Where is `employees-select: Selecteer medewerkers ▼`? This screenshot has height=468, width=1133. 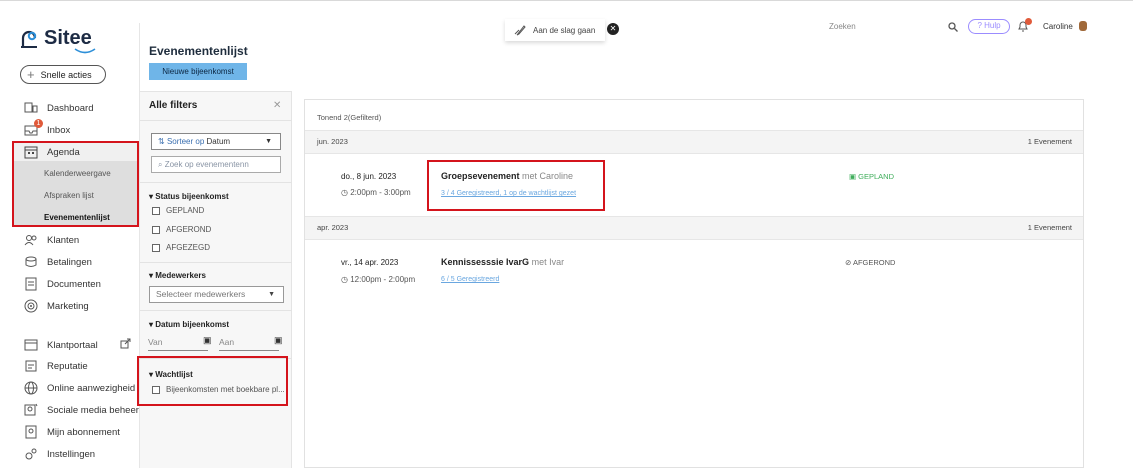
employees-select: Selecteer medewerkers ▼ is located at coordinates (216, 294).